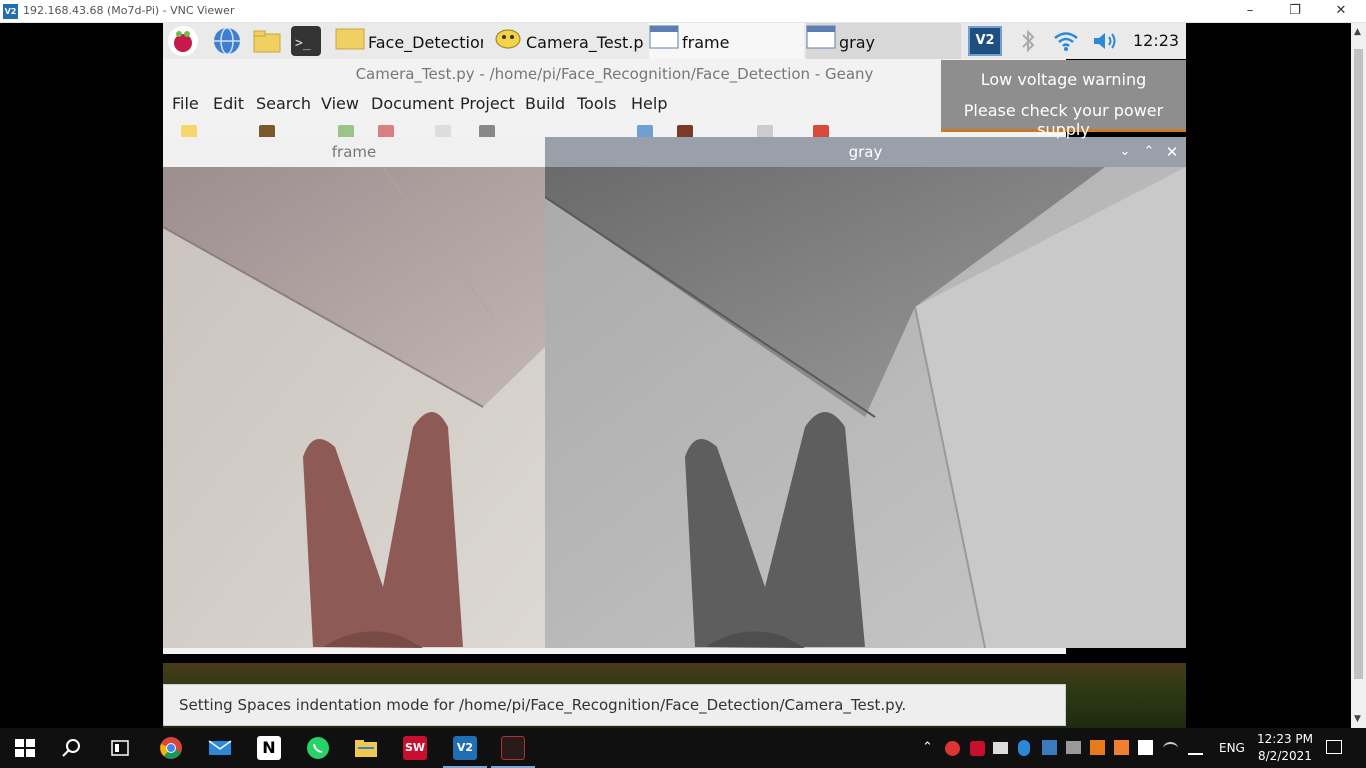 The image size is (1366, 768). Describe the element at coordinates (508, 41) in the screenshot. I see `geany-icon` at that location.